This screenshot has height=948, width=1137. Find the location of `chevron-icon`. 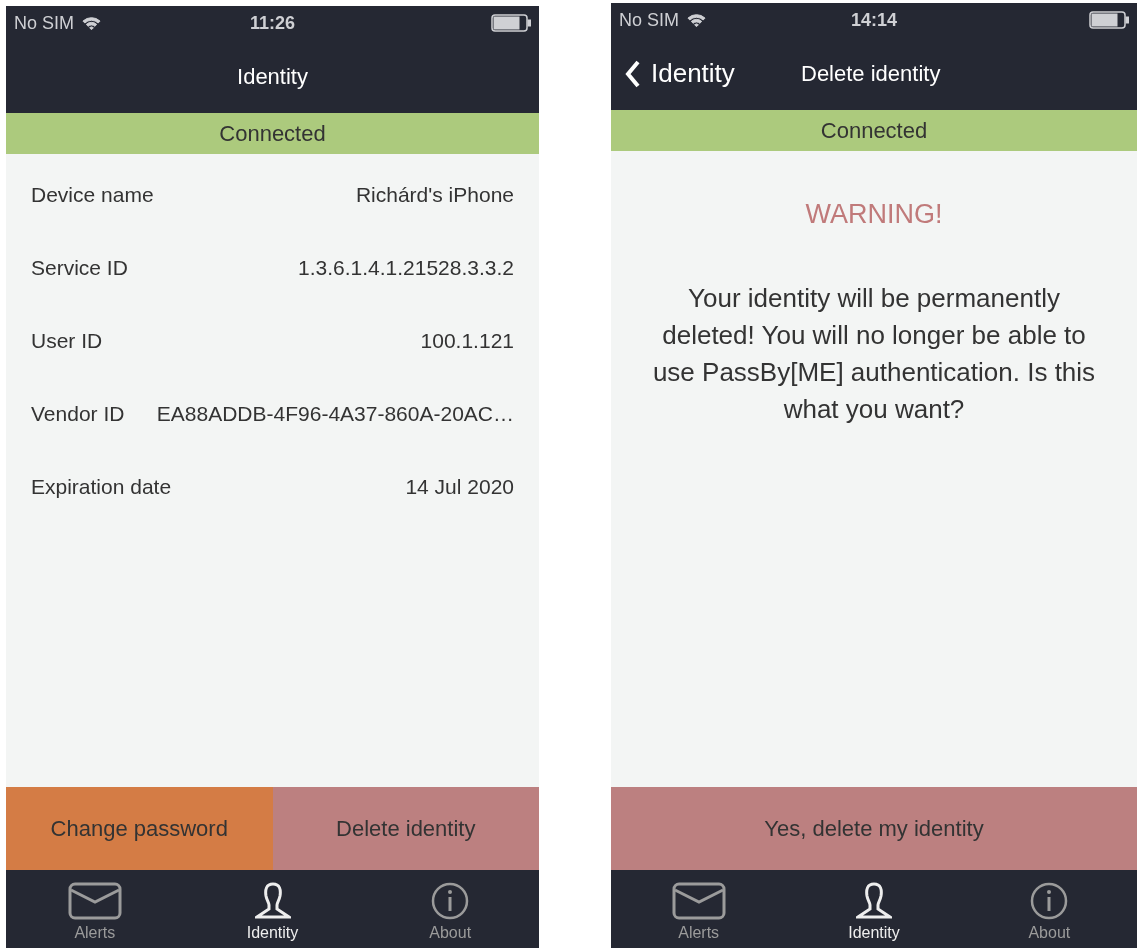

chevron-icon is located at coordinates (633, 73).